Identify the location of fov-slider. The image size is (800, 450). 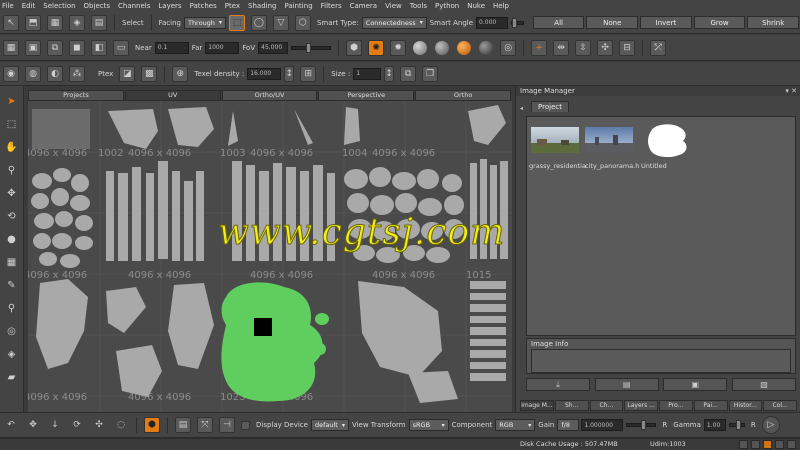
(311, 47).